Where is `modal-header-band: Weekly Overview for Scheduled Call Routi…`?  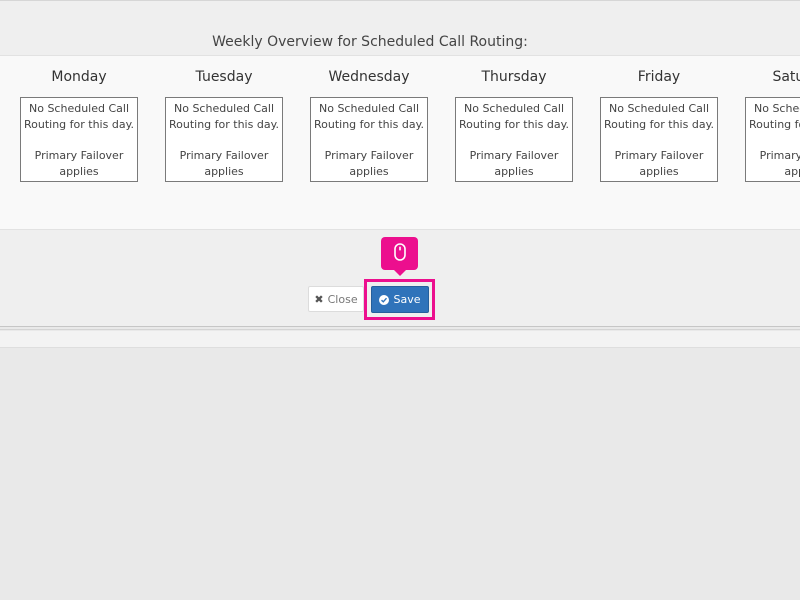 modal-header-band: Weekly Overview for Scheduled Call Routi… is located at coordinates (400, 27).